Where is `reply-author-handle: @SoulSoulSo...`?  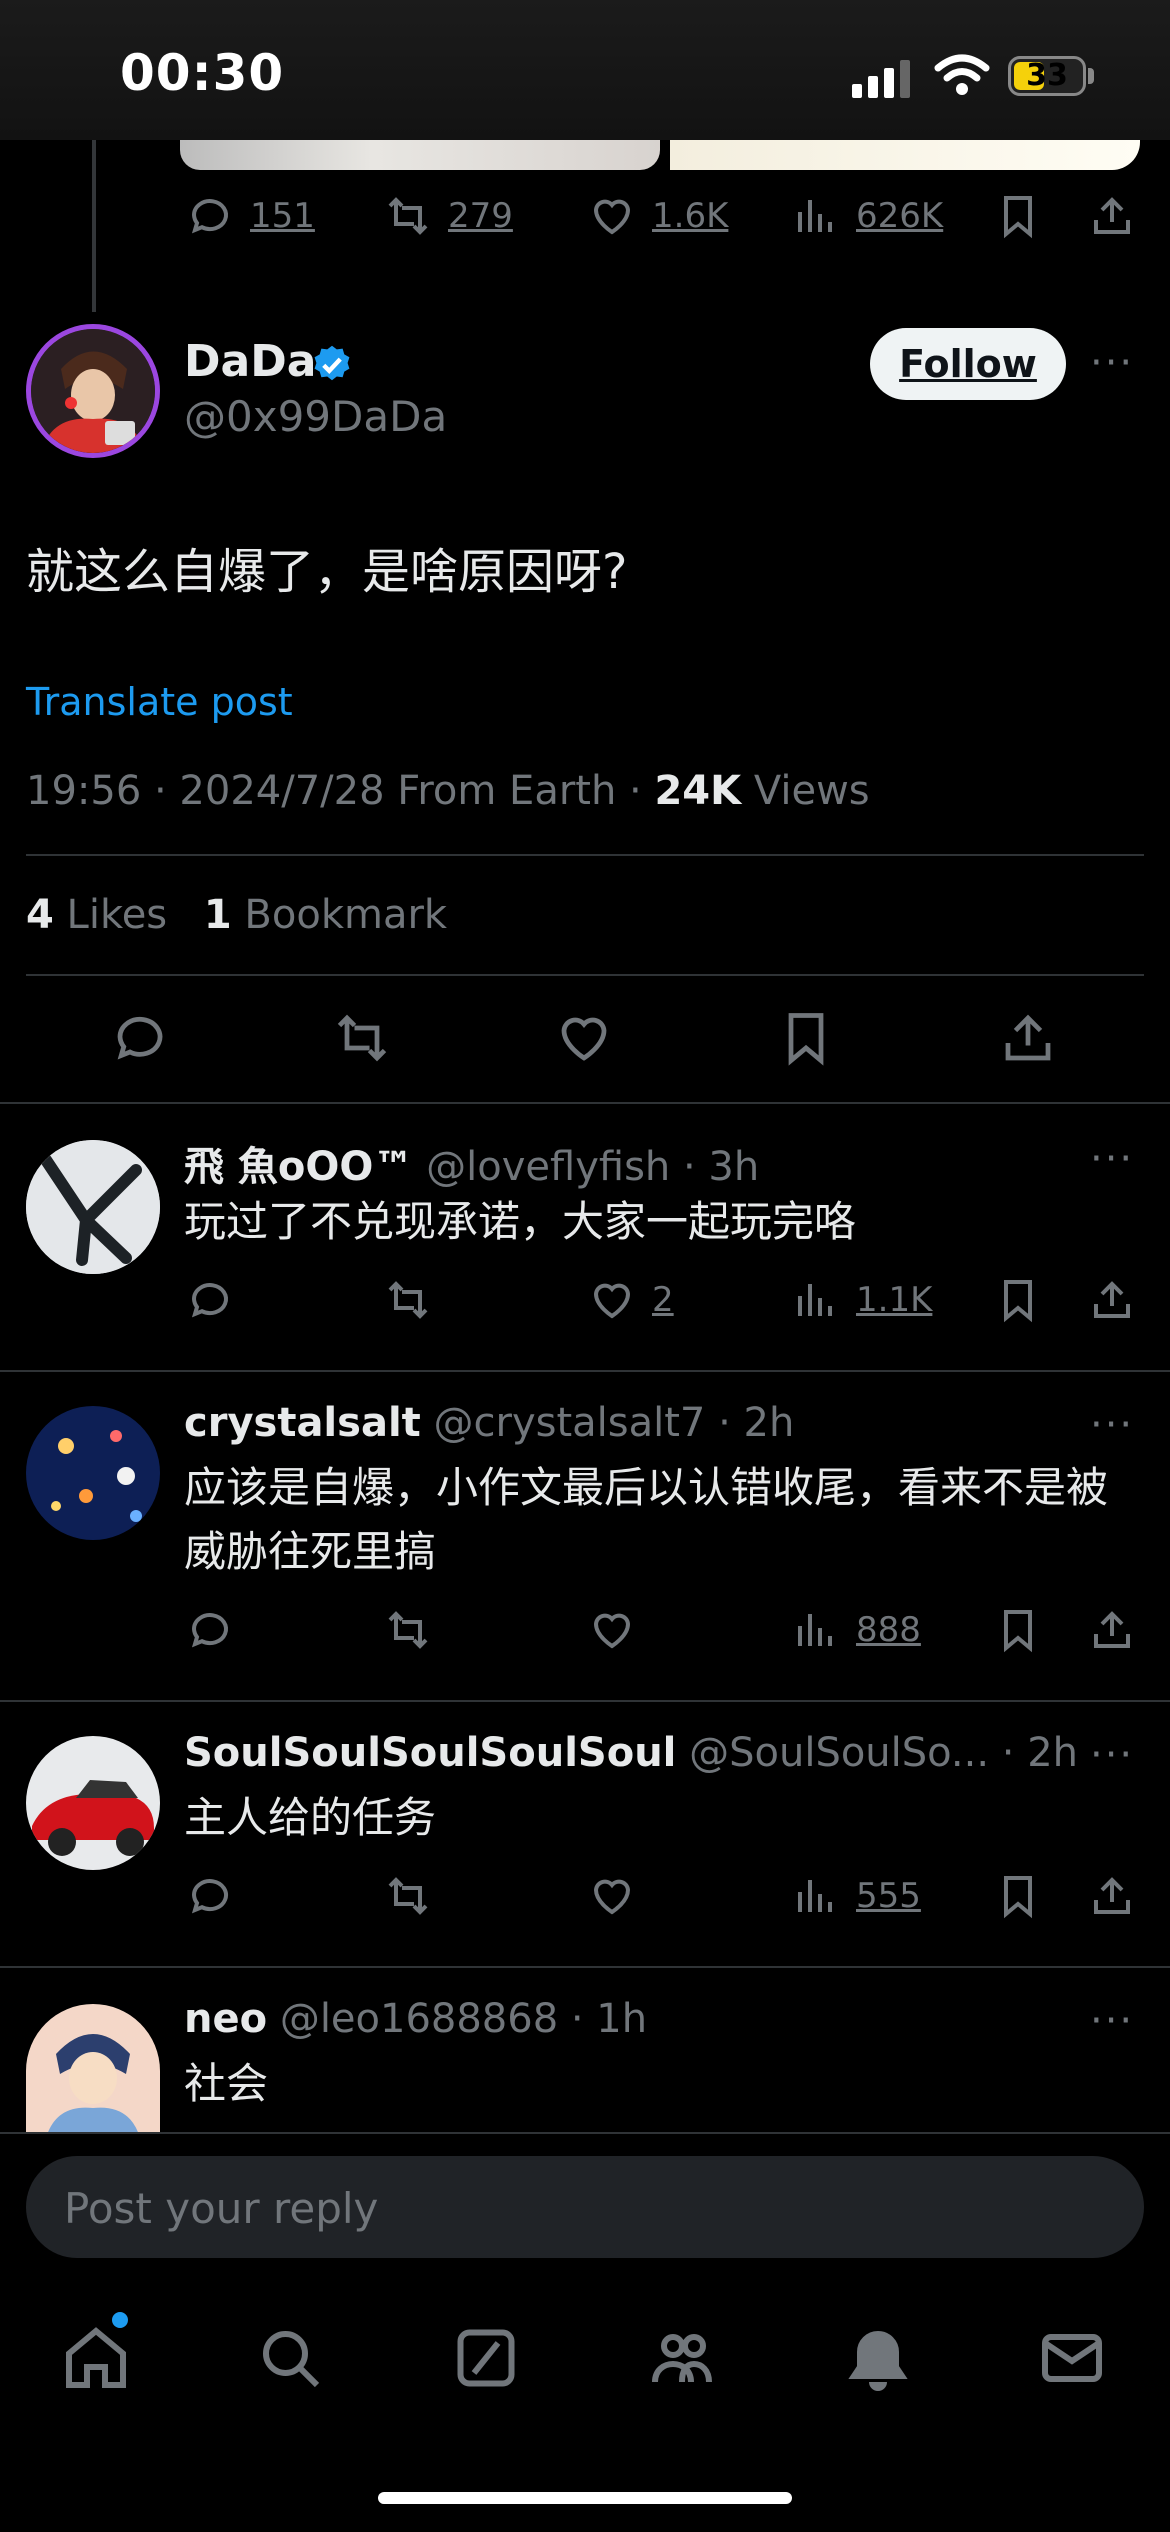 reply-author-handle: @SoulSoulSo... is located at coordinates (839, 1753).